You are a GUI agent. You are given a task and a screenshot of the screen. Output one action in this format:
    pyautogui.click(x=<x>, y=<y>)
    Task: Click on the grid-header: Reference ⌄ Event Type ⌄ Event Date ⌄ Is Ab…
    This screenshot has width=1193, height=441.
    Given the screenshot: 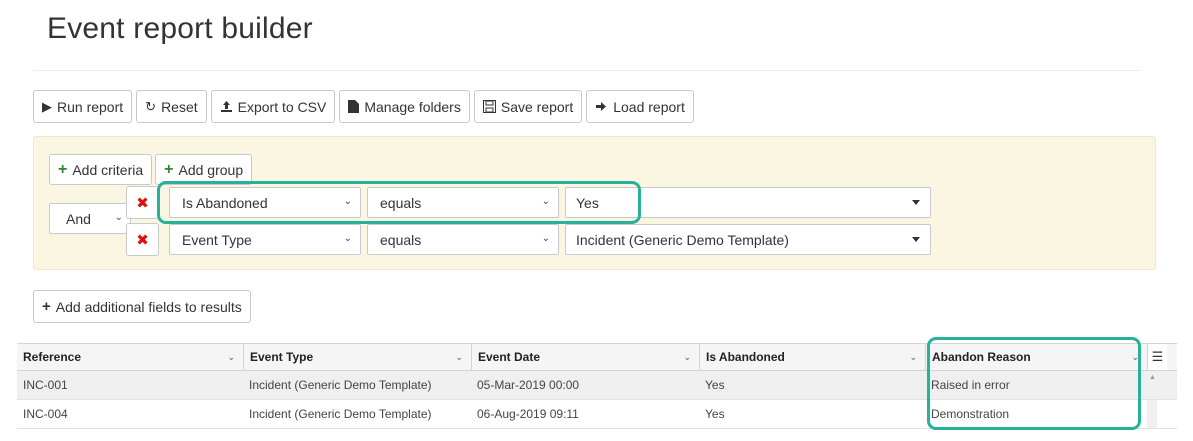 What is the action you would take?
    pyautogui.click(x=597, y=357)
    